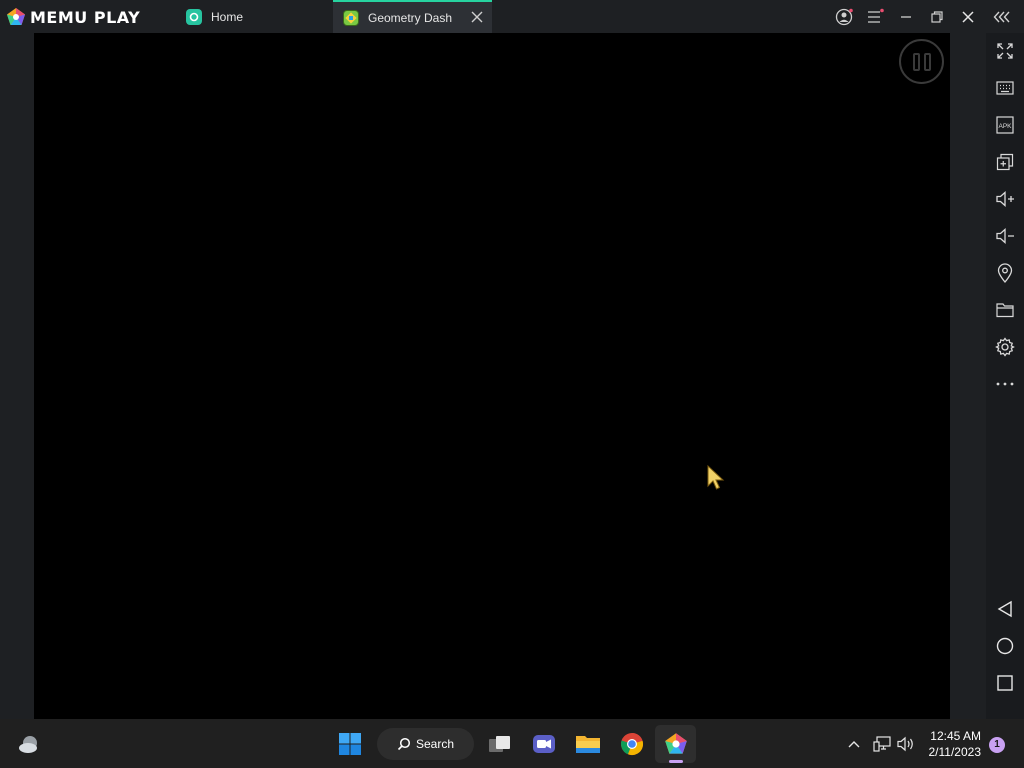  I want to click on close-icon, so click(968, 17).